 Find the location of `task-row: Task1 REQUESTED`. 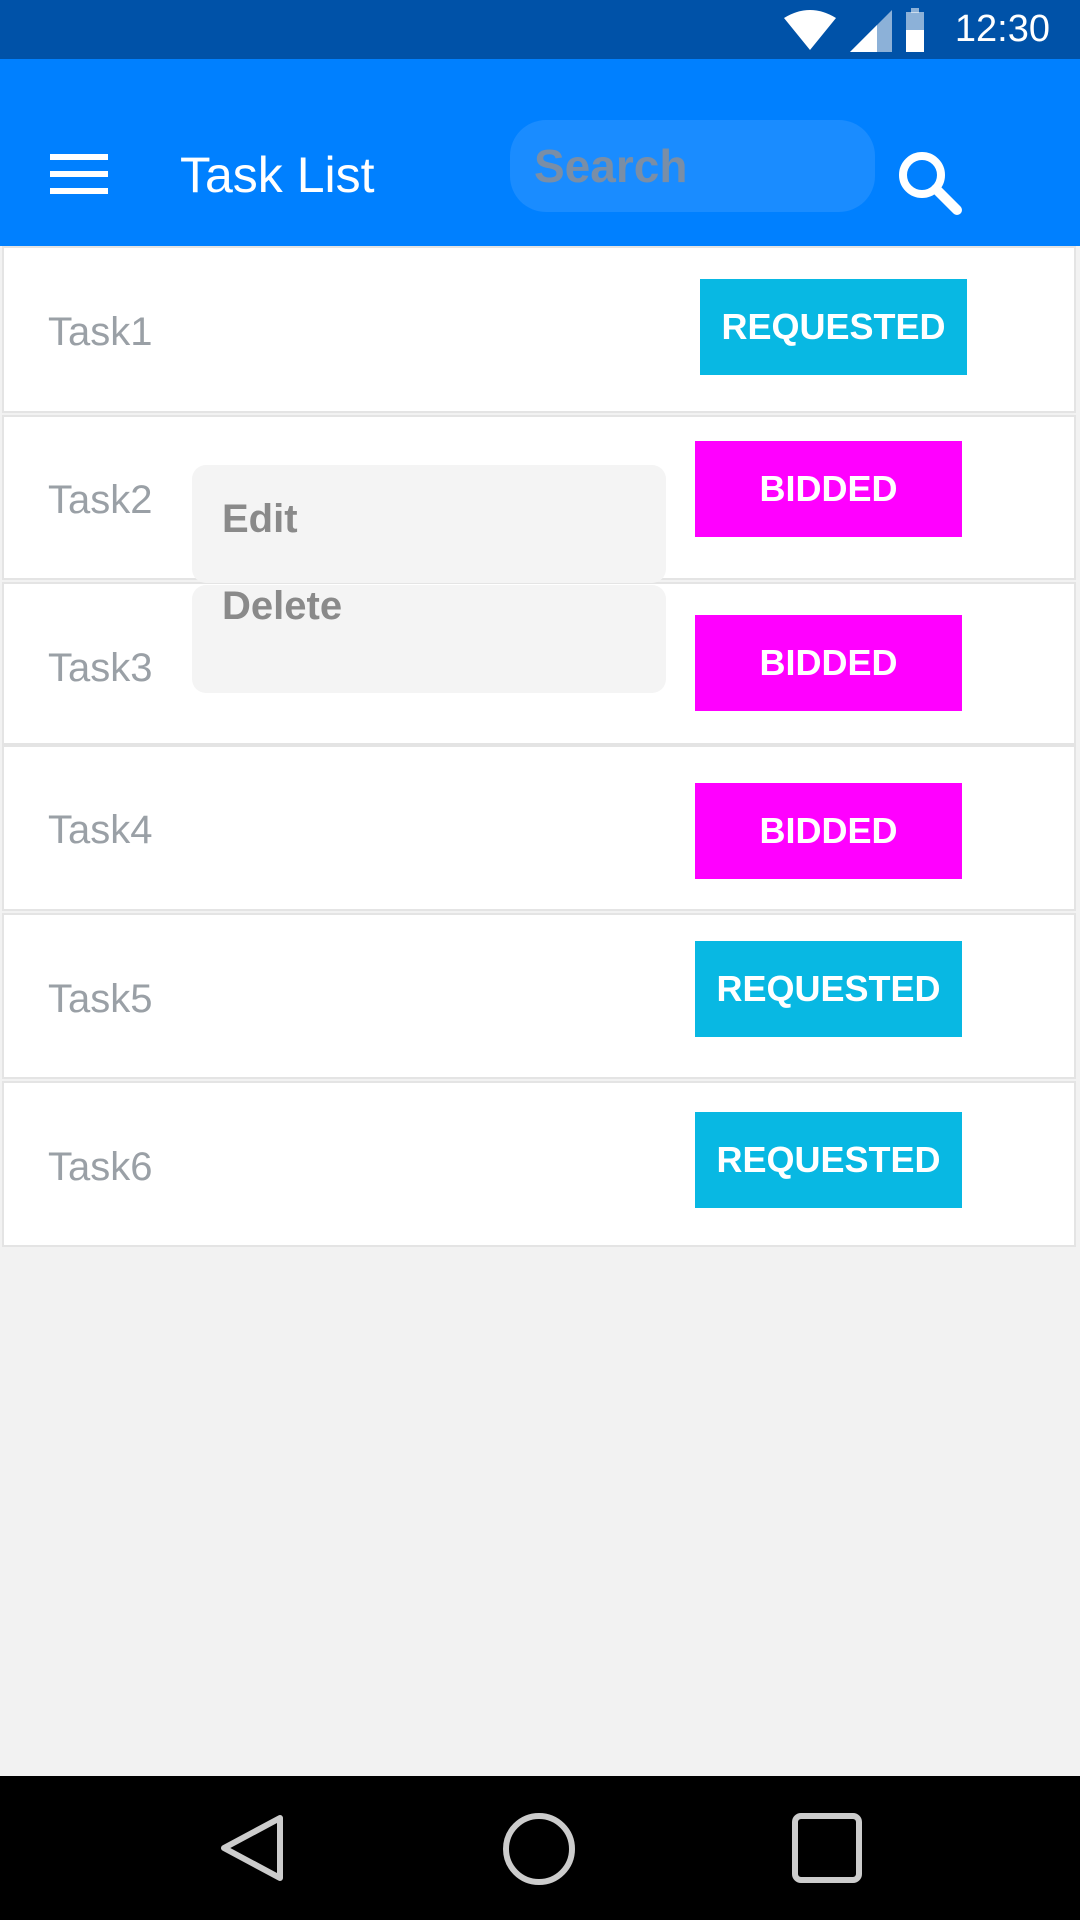

task-row: Task1 REQUESTED is located at coordinates (539, 329).